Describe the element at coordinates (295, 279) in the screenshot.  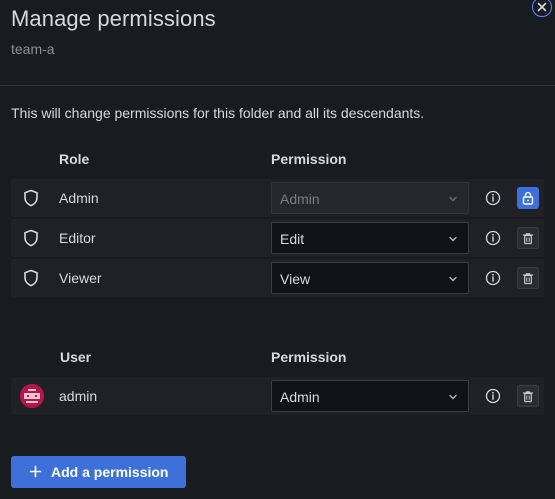
I see `permission-select-value: View` at that location.